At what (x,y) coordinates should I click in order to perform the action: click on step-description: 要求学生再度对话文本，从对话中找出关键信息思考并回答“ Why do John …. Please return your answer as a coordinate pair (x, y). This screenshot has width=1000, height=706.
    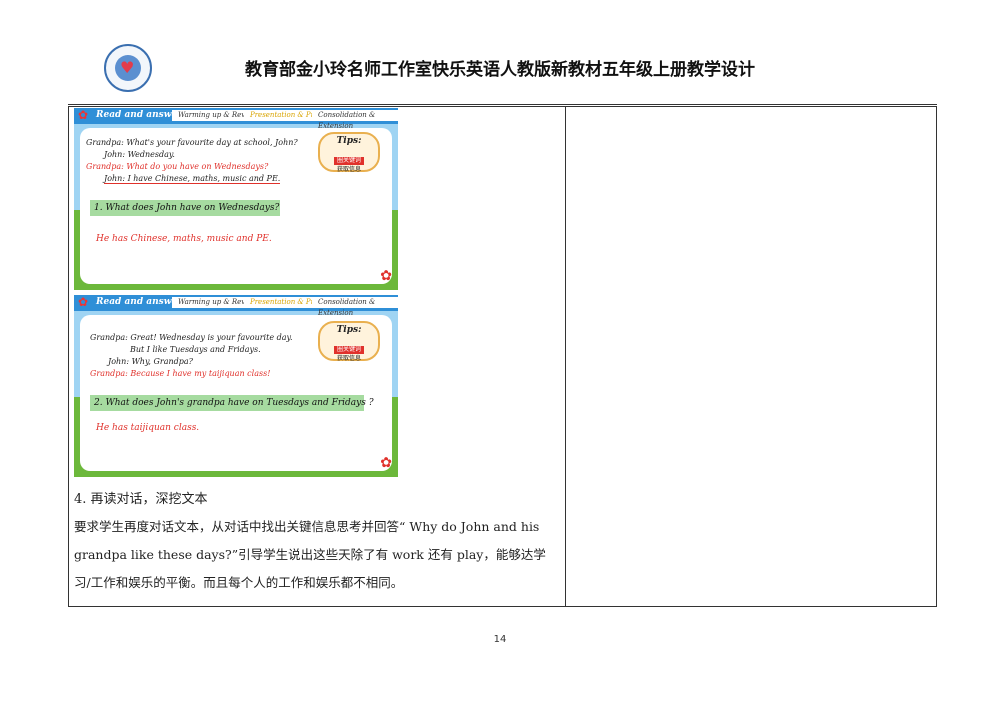
    Looking at the image, I should click on (310, 554).